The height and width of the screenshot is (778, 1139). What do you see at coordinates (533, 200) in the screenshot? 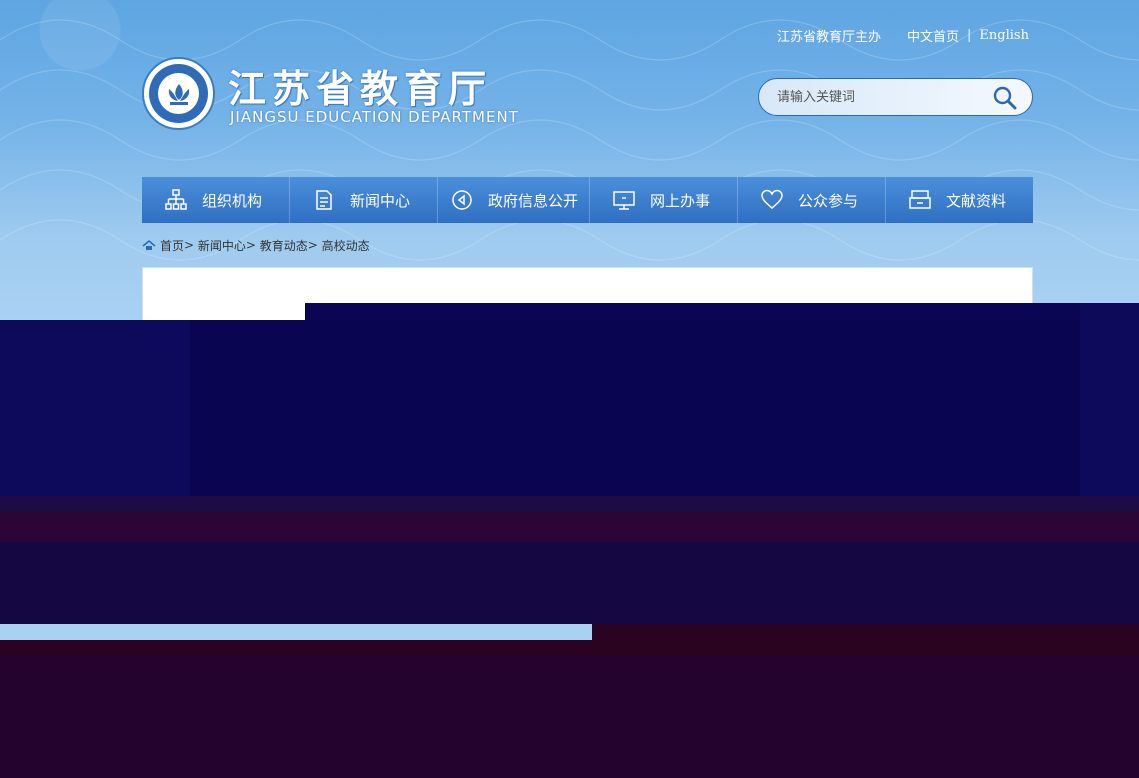
I see `nav-label-gov-info: 政府信息公开` at bounding box center [533, 200].